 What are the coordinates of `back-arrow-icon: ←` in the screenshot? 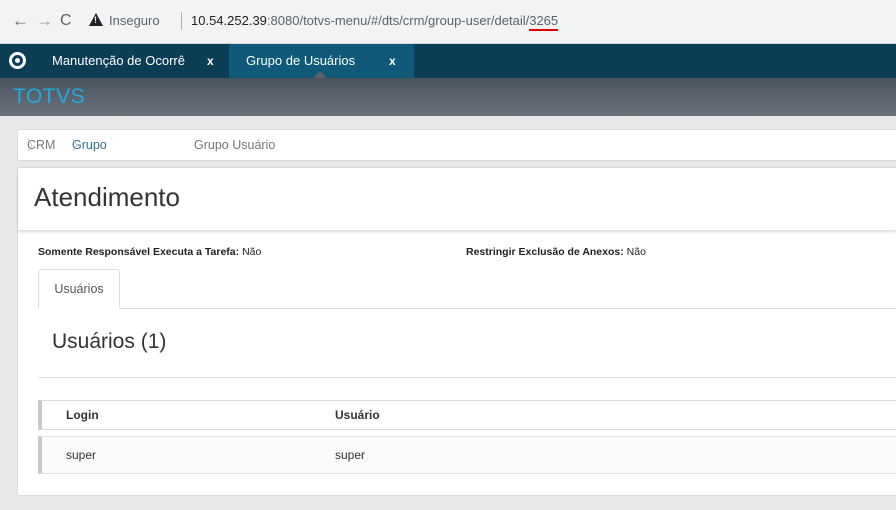 It's located at (20, 21).